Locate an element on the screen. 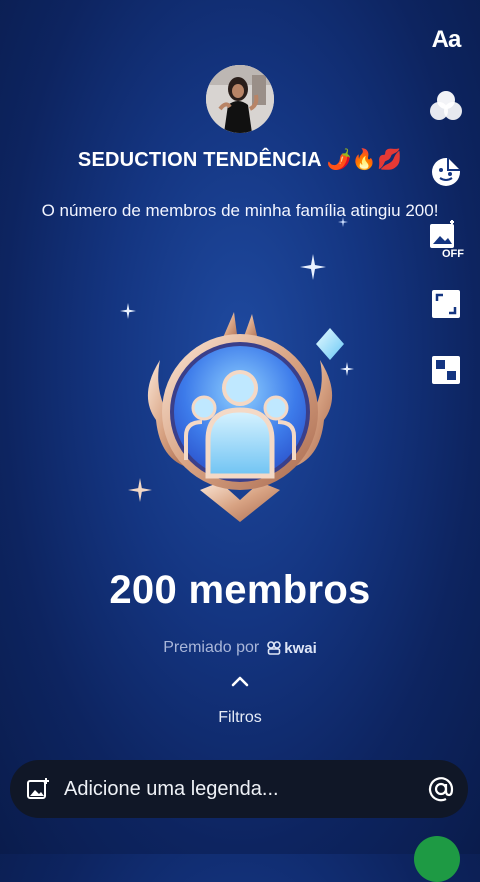 This screenshot has height=882, width=480. family-avatar is located at coordinates (240, 99).